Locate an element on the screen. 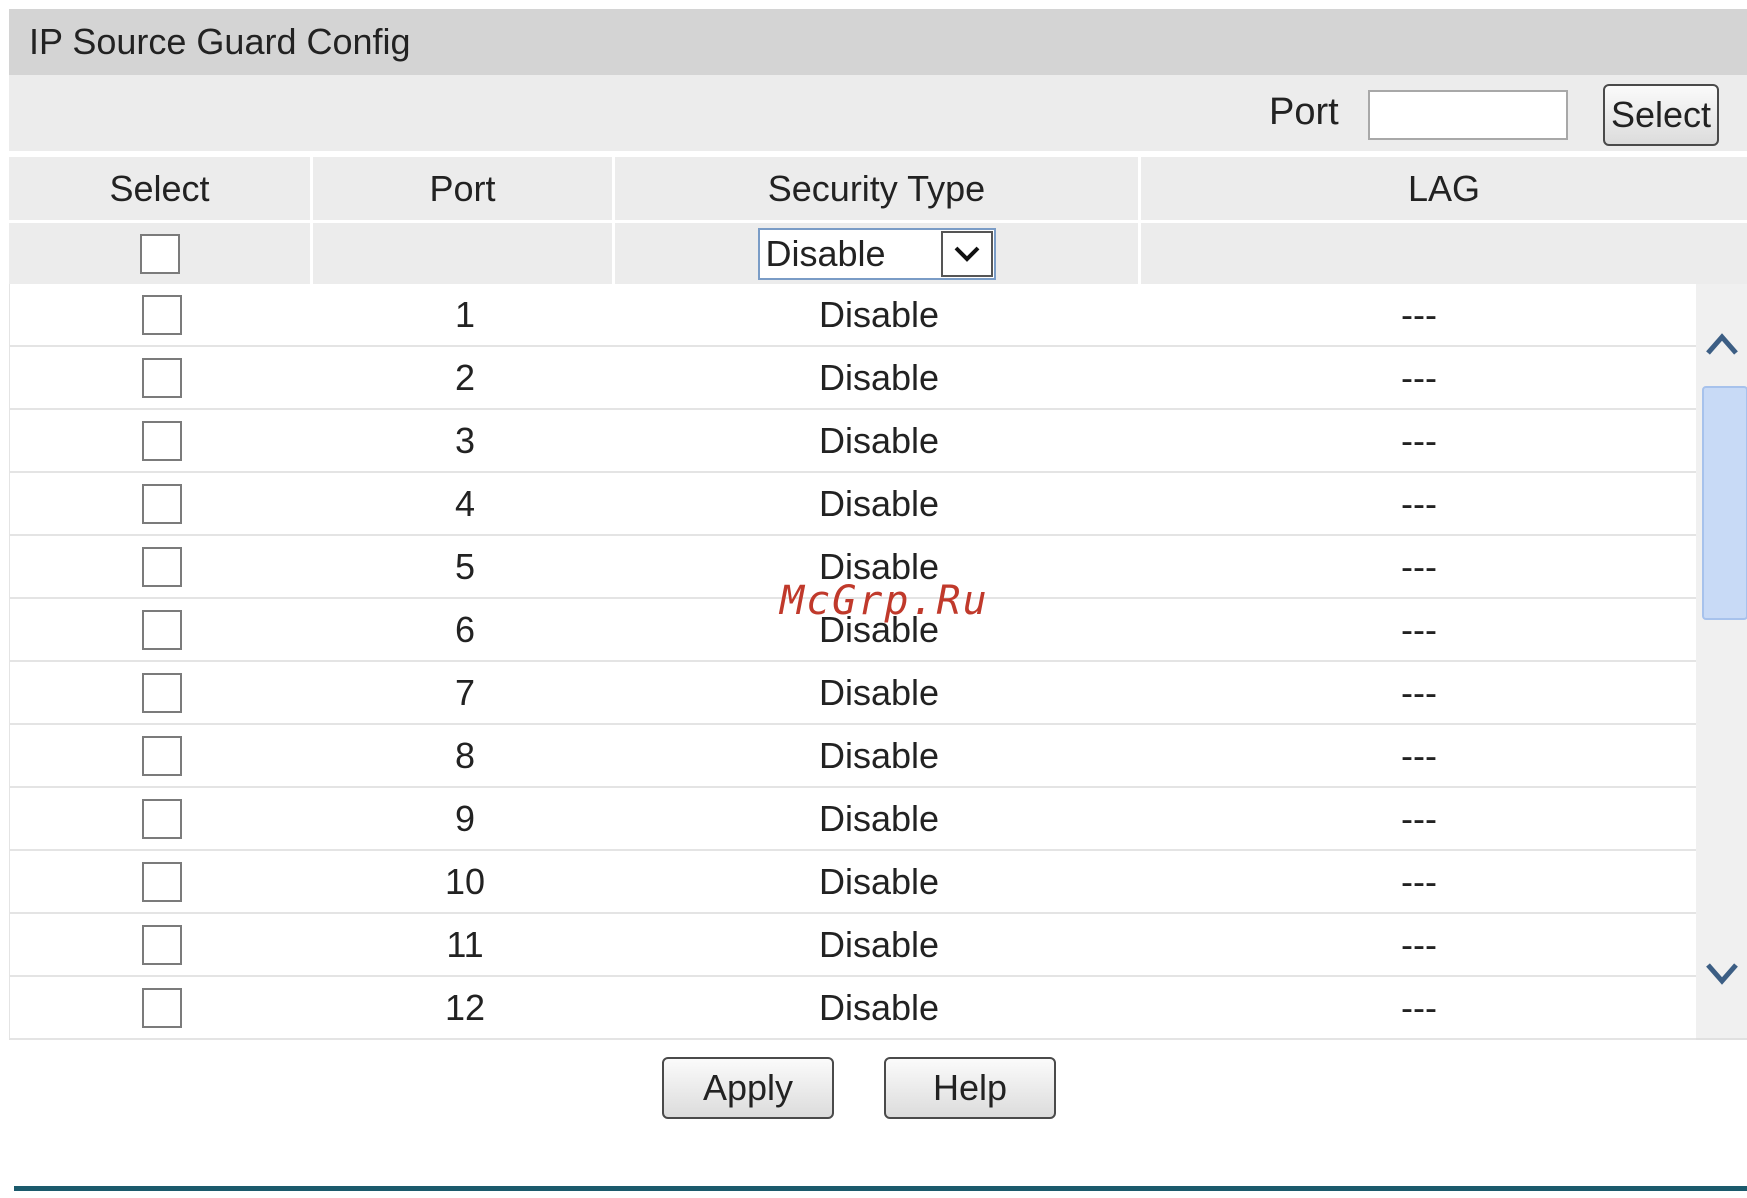 This screenshot has height=1198, width=1747. row-port: 4 is located at coordinates (465, 503).